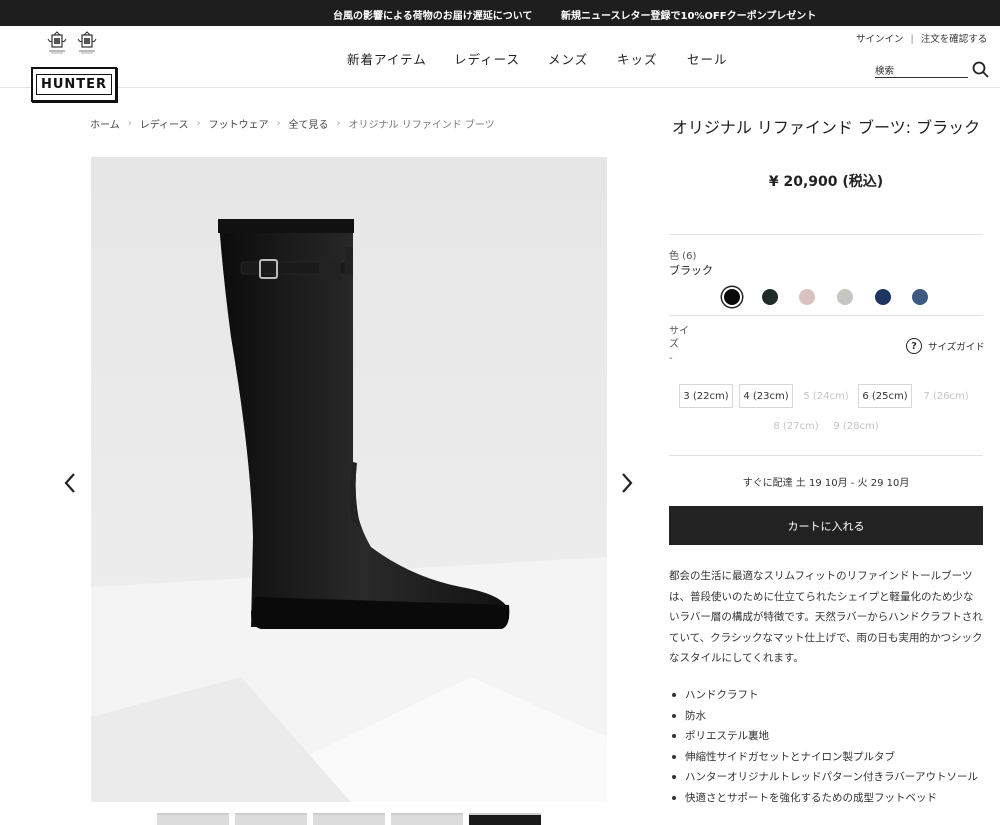  I want to click on feature-item: 伸縮性サイドガセットとナイロン製プルタブ, so click(826, 757).